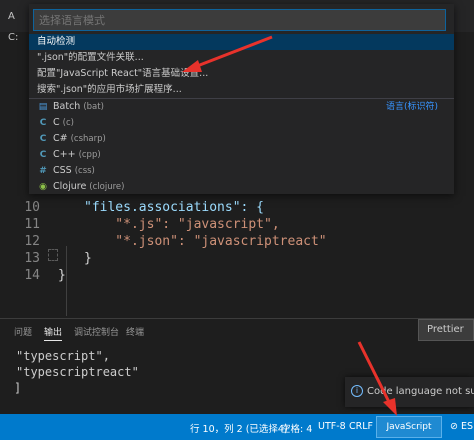 This screenshot has height=440, width=474. What do you see at coordinates (84, 171) in the screenshot?
I see `language-id: (css)` at bounding box center [84, 171].